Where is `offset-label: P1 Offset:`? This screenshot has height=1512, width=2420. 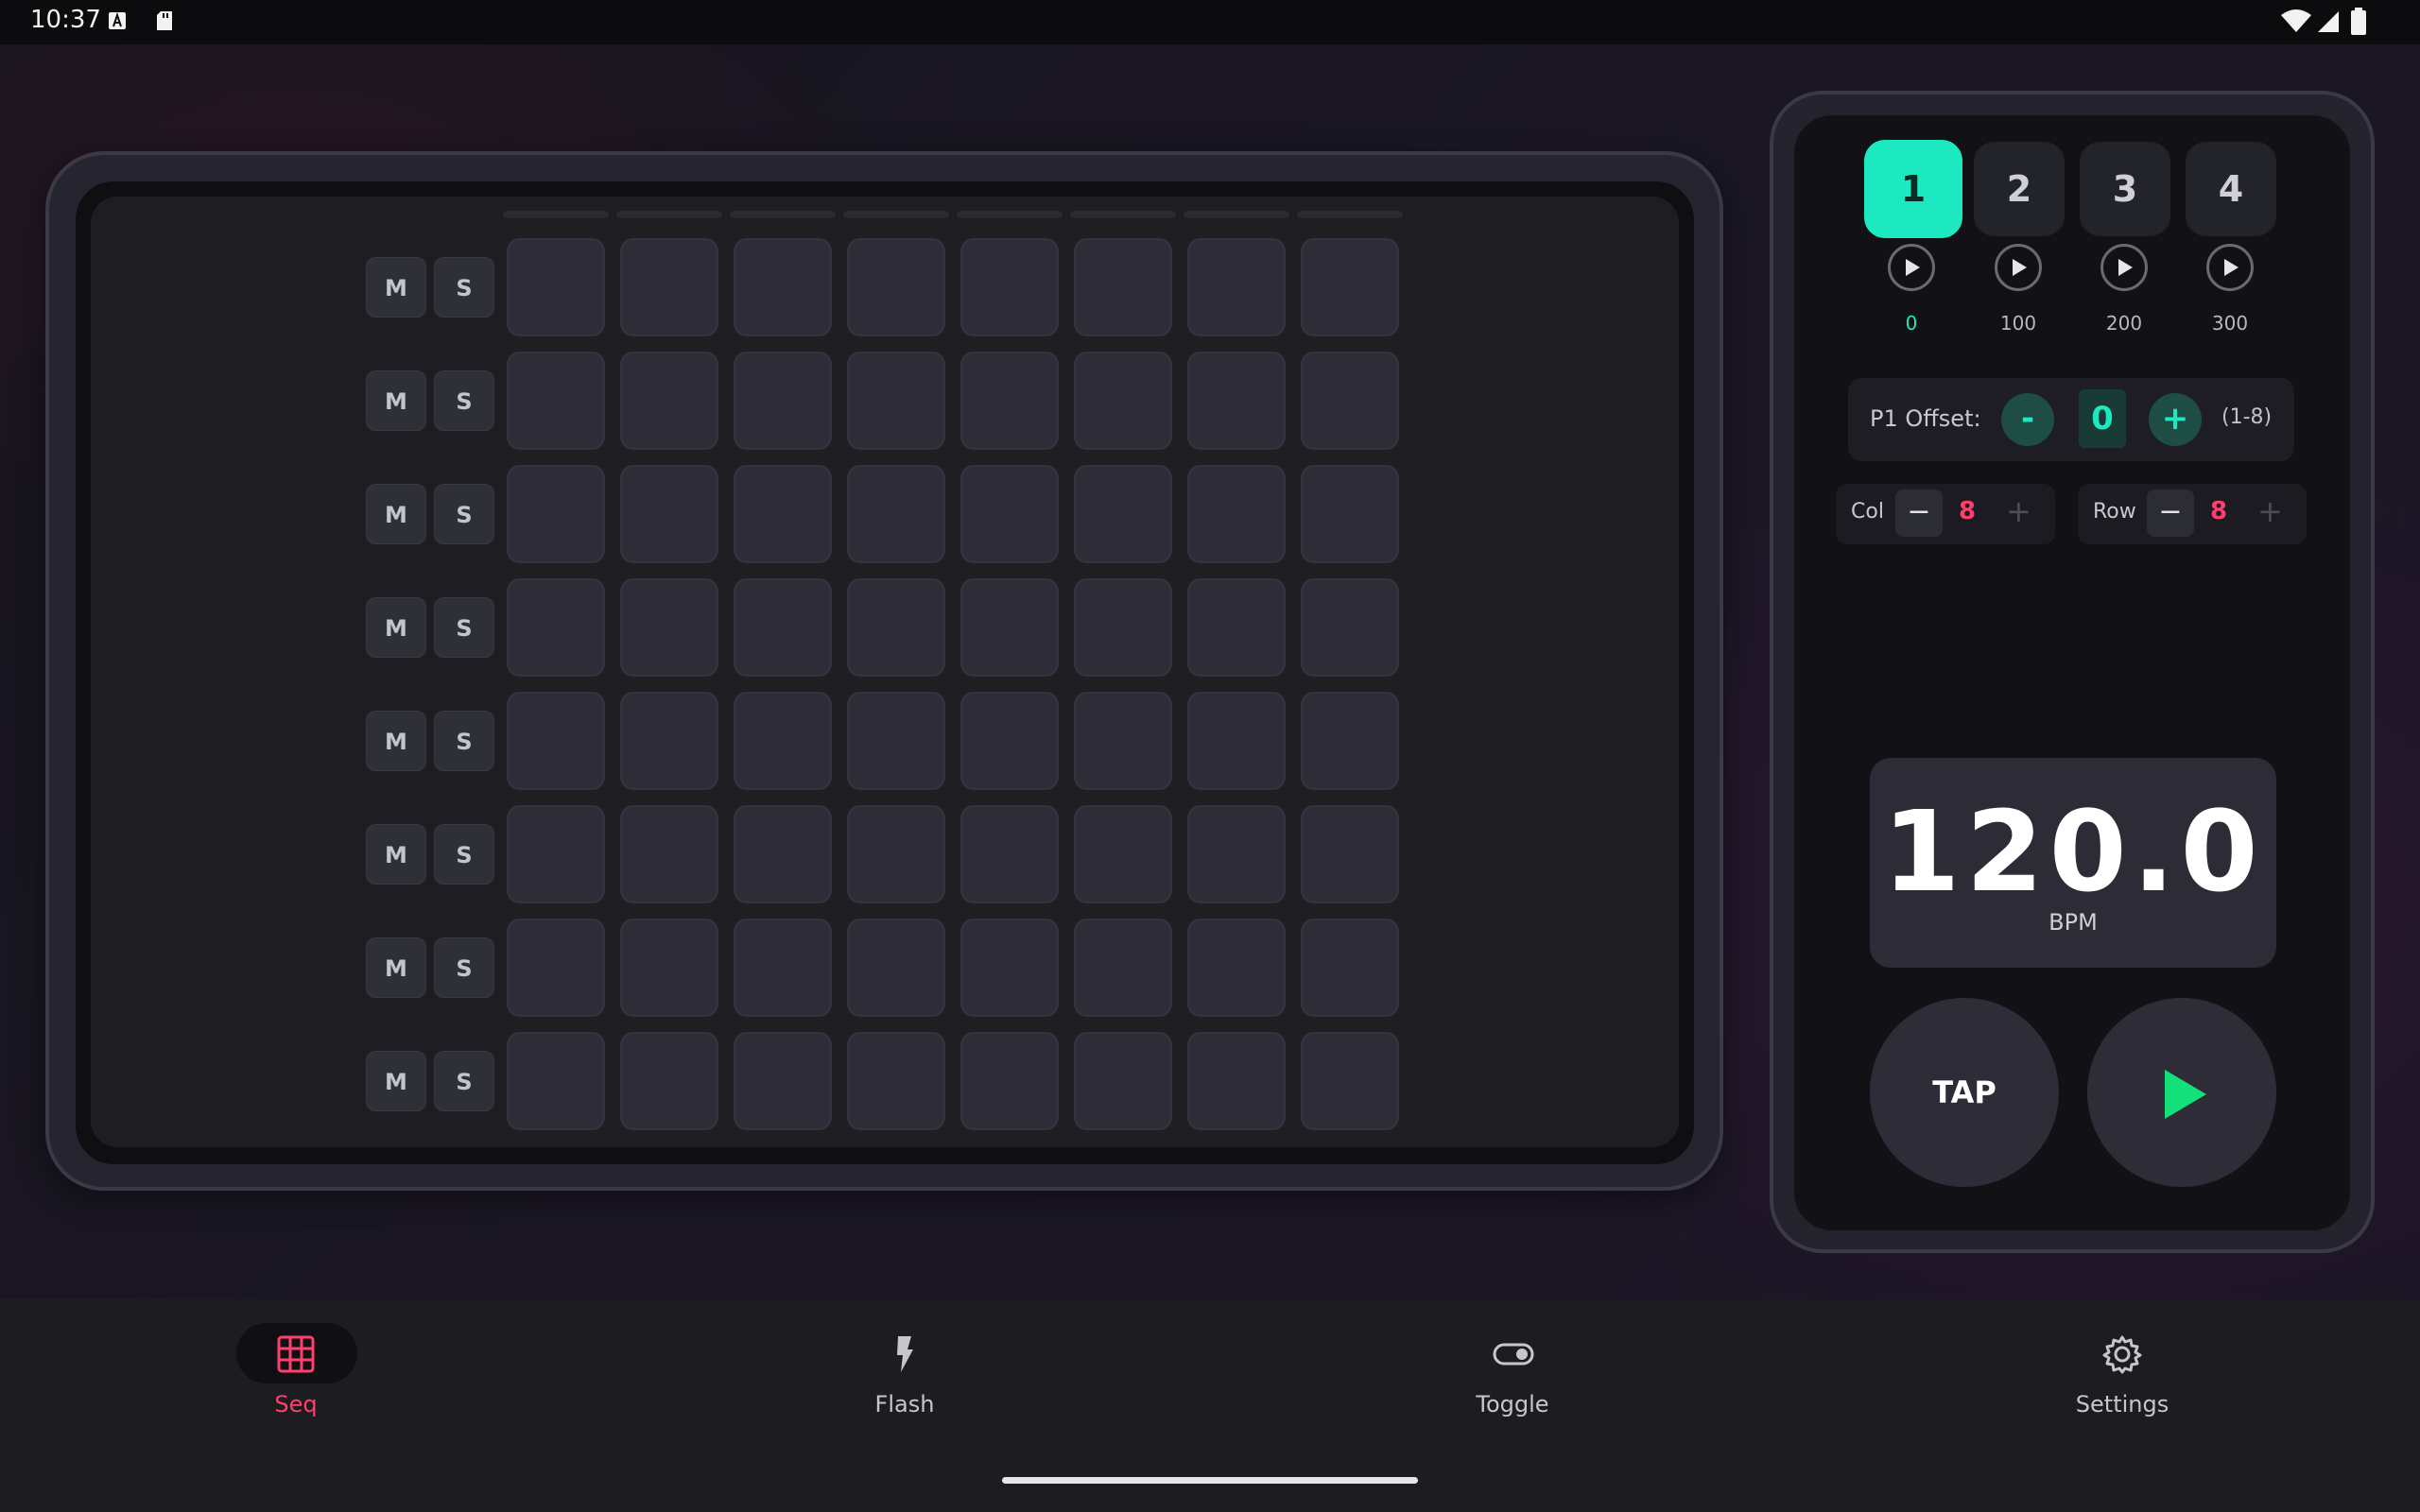
offset-label: P1 Offset: is located at coordinates (1925, 418).